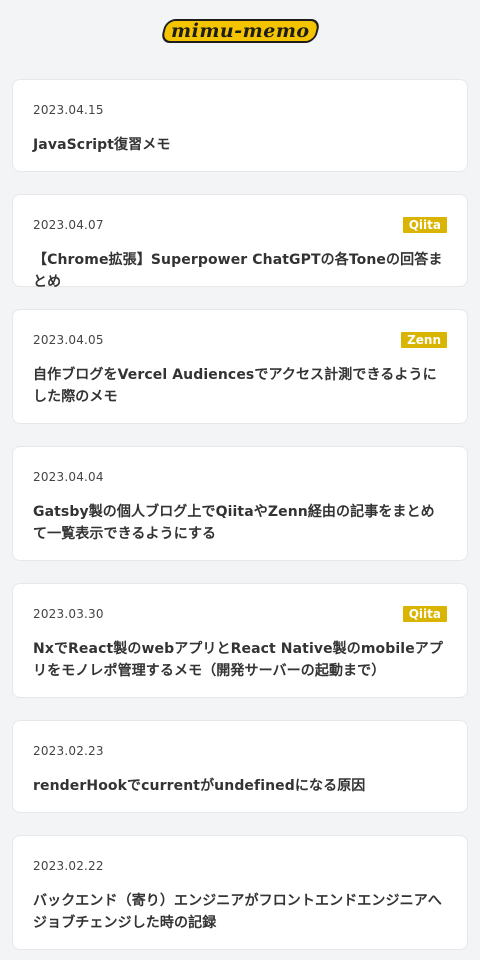 The image size is (480, 960). What do you see at coordinates (240, 110) in the screenshot?
I see `post-meta: 2023.04.15` at bounding box center [240, 110].